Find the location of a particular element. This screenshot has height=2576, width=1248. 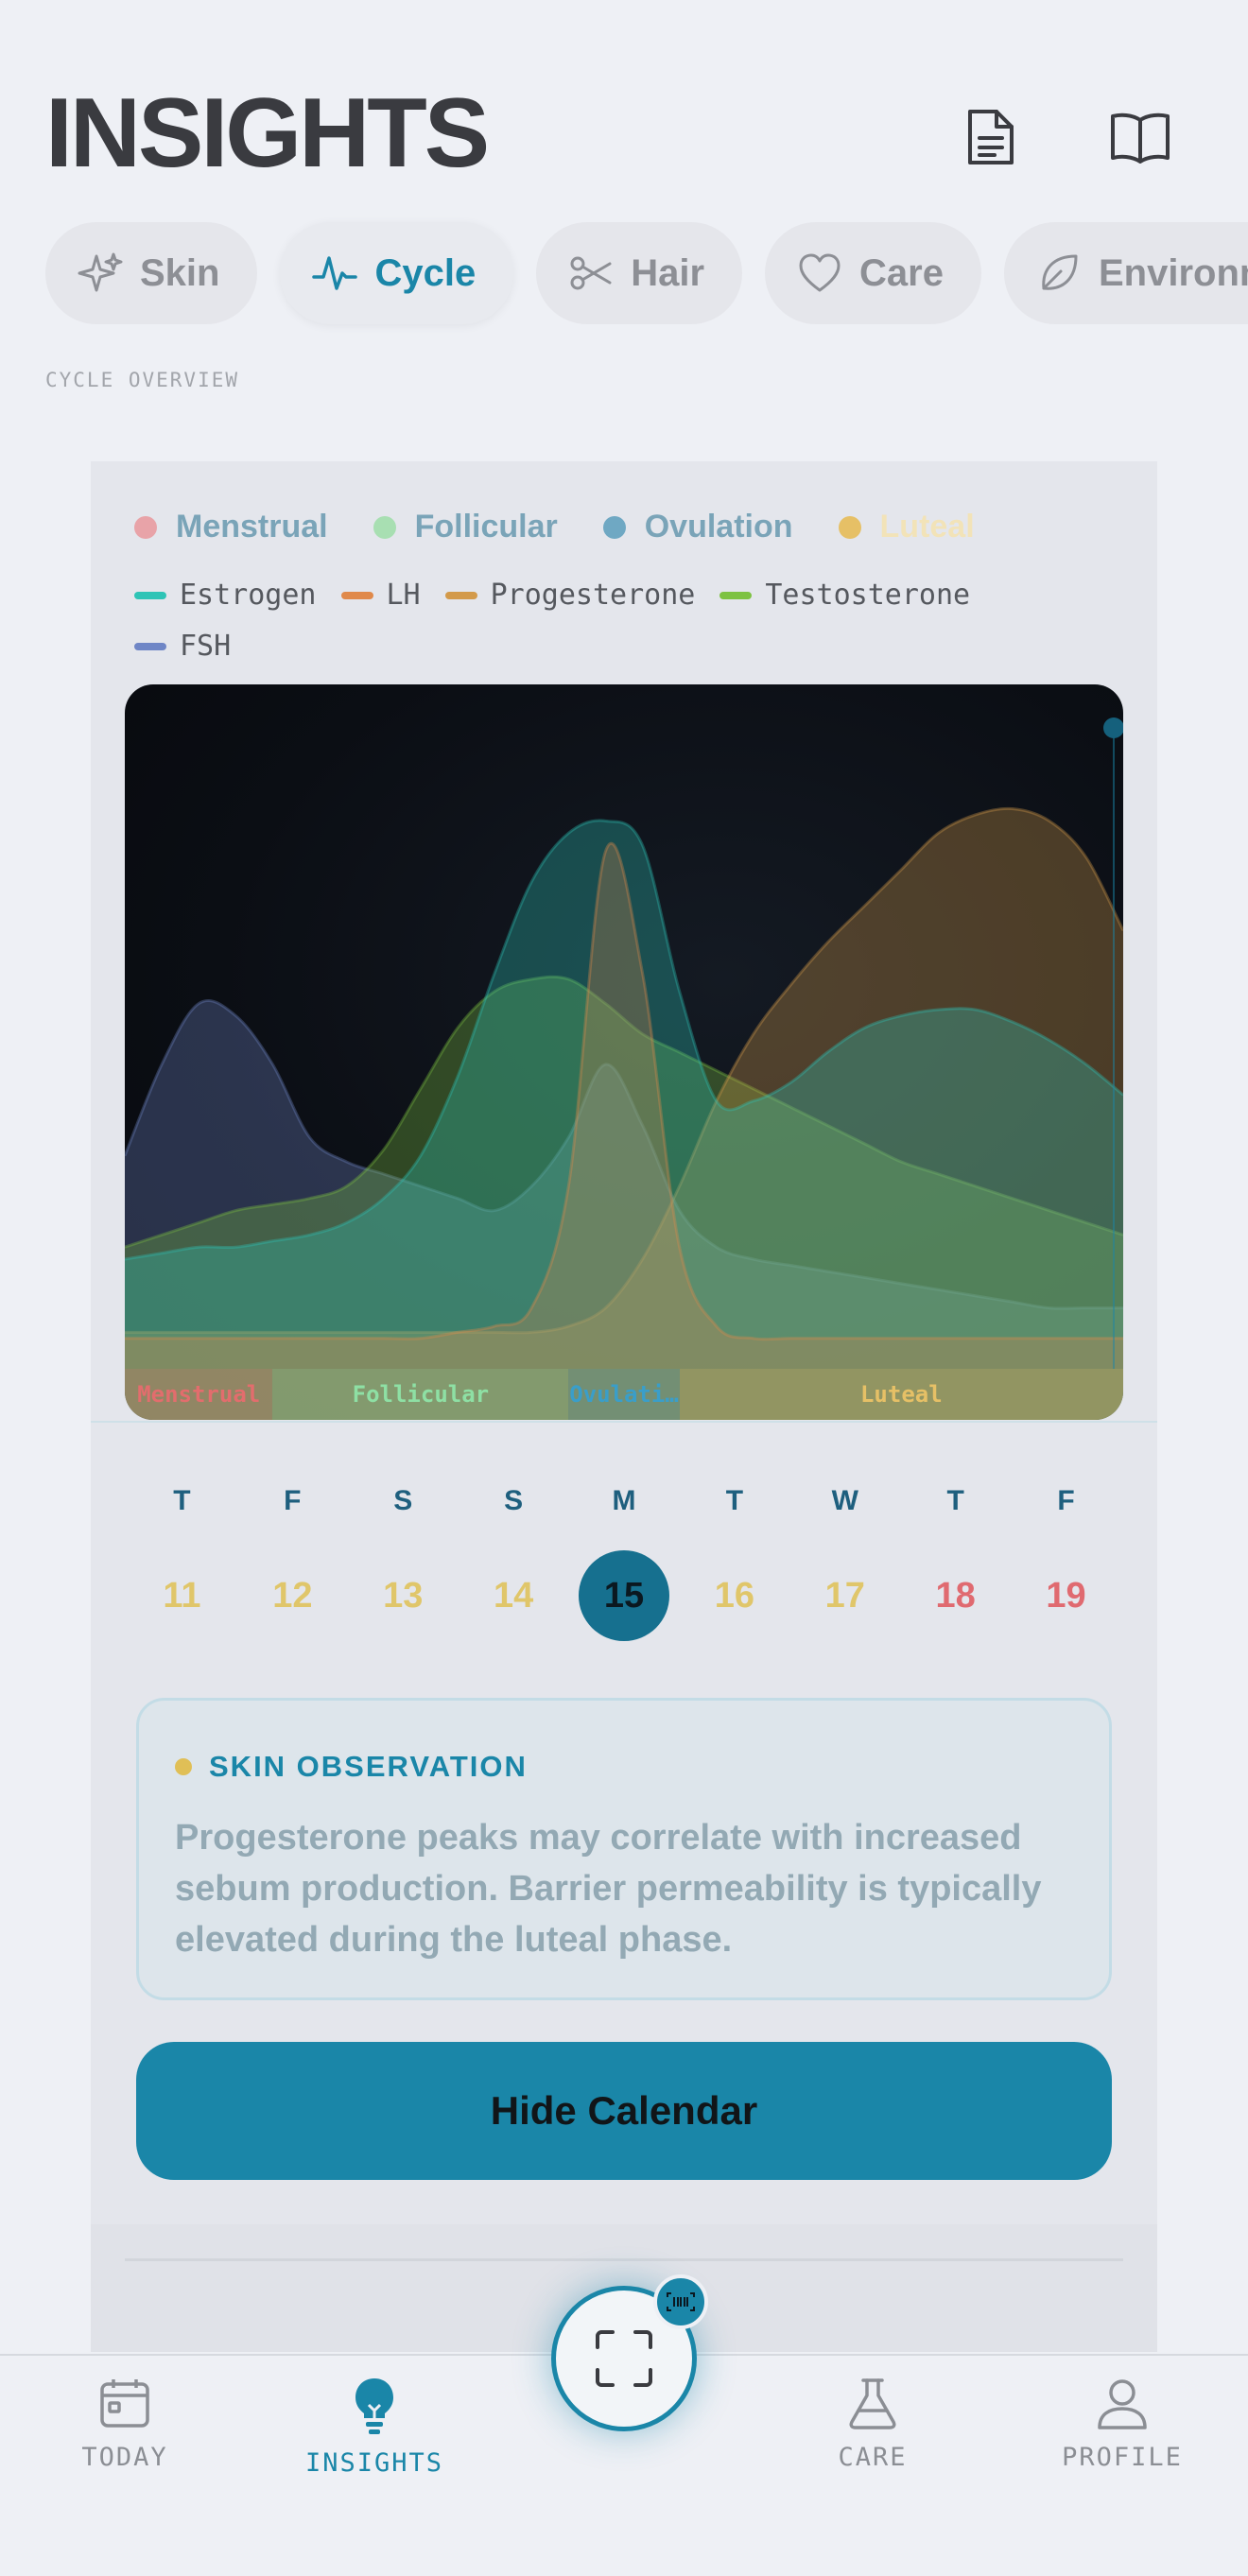

document-icon is located at coordinates (991, 137).